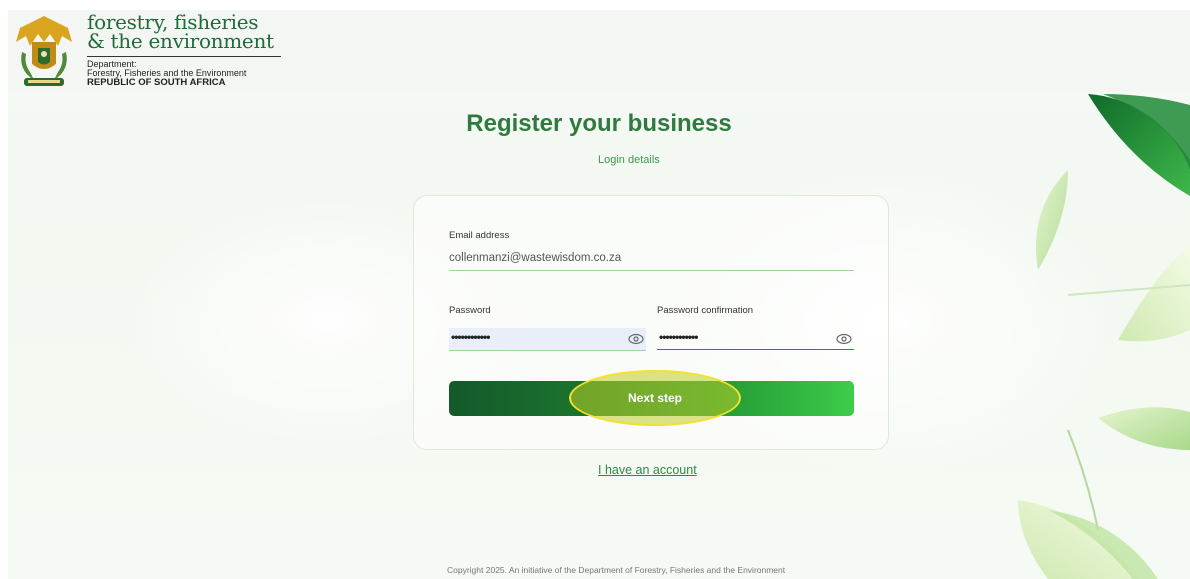 The image size is (1190, 579). What do you see at coordinates (651, 398) in the screenshot?
I see `next-step-button` at bounding box center [651, 398].